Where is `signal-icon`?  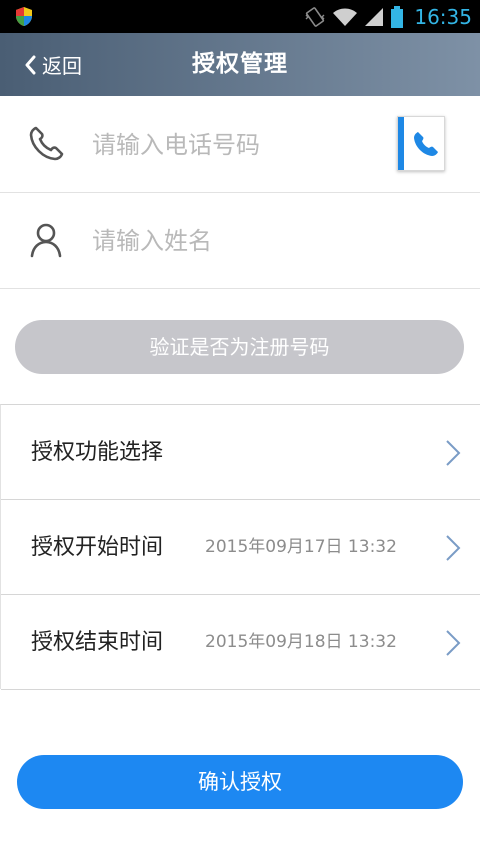 signal-icon is located at coordinates (374, 16).